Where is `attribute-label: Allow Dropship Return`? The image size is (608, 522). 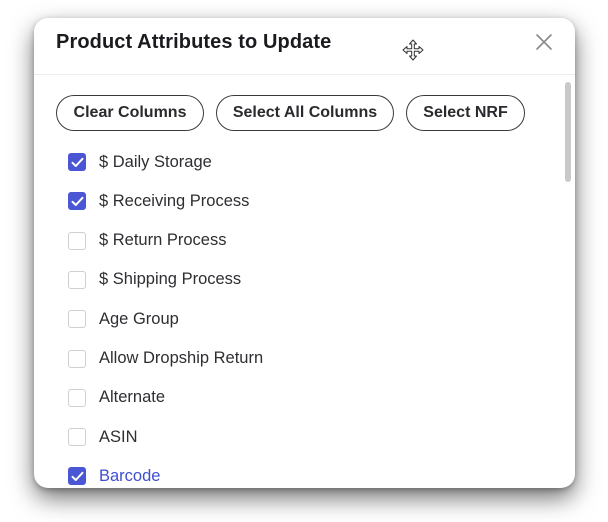
attribute-label: Allow Dropship Return is located at coordinates (181, 358).